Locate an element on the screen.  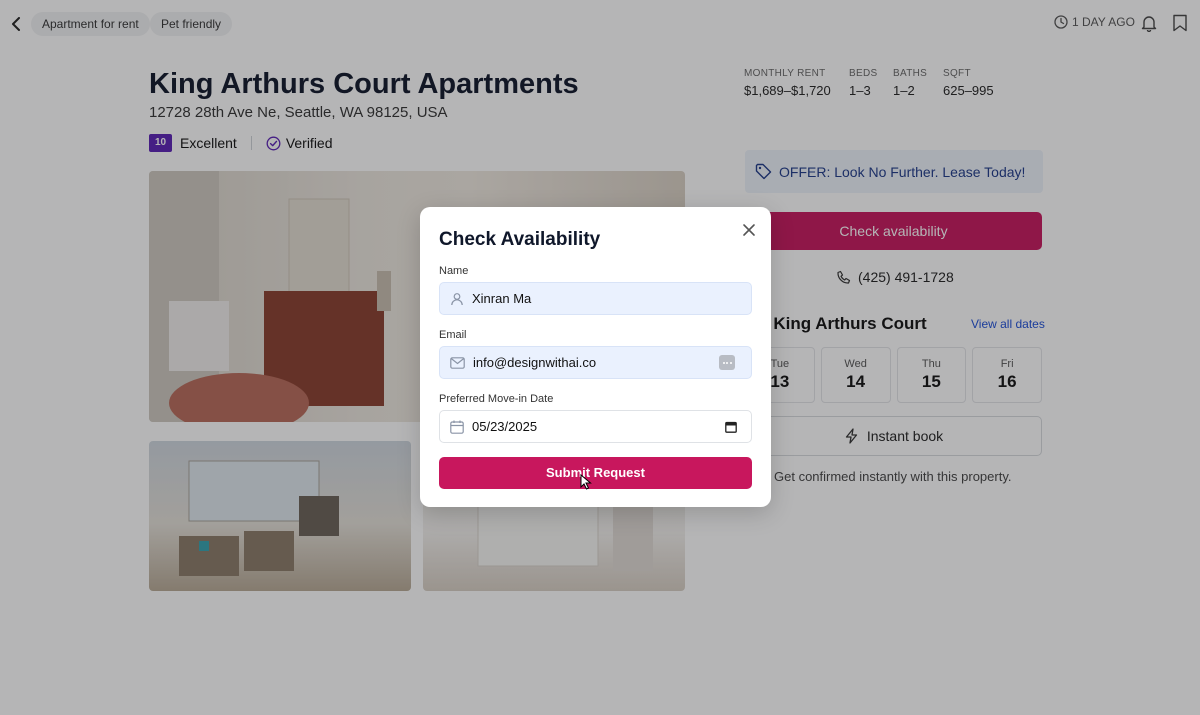
mail-icon is located at coordinates (457, 362).